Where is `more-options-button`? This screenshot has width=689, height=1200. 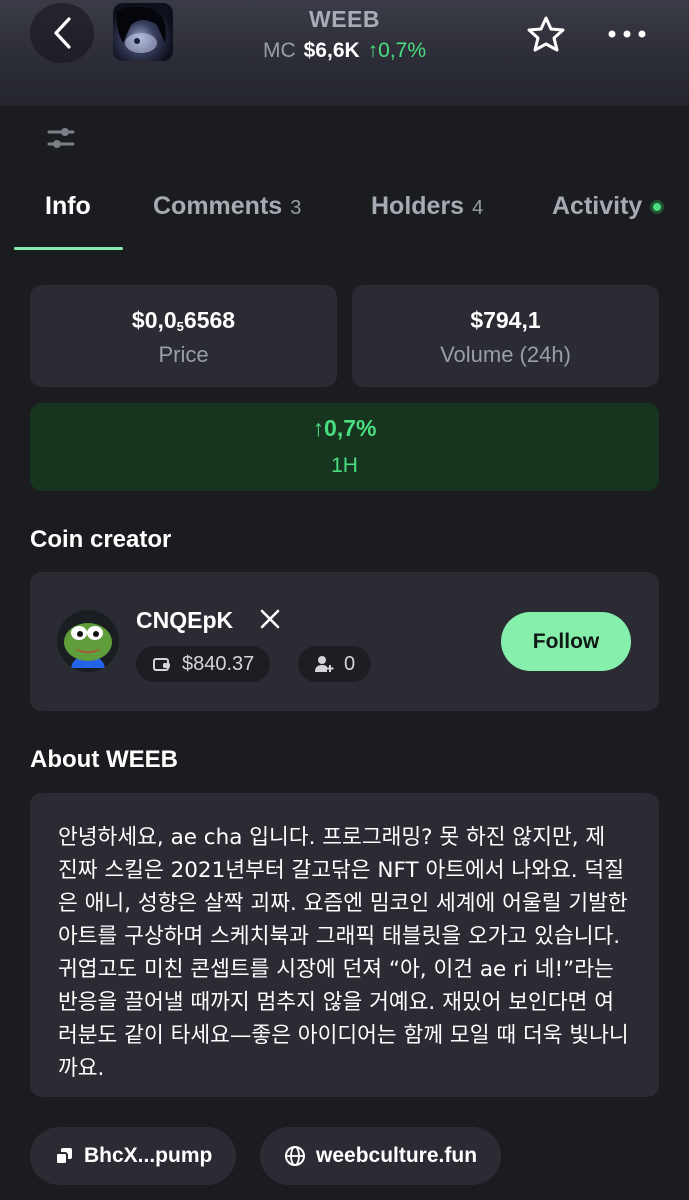
more-options-button is located at coordinates (627, 34).